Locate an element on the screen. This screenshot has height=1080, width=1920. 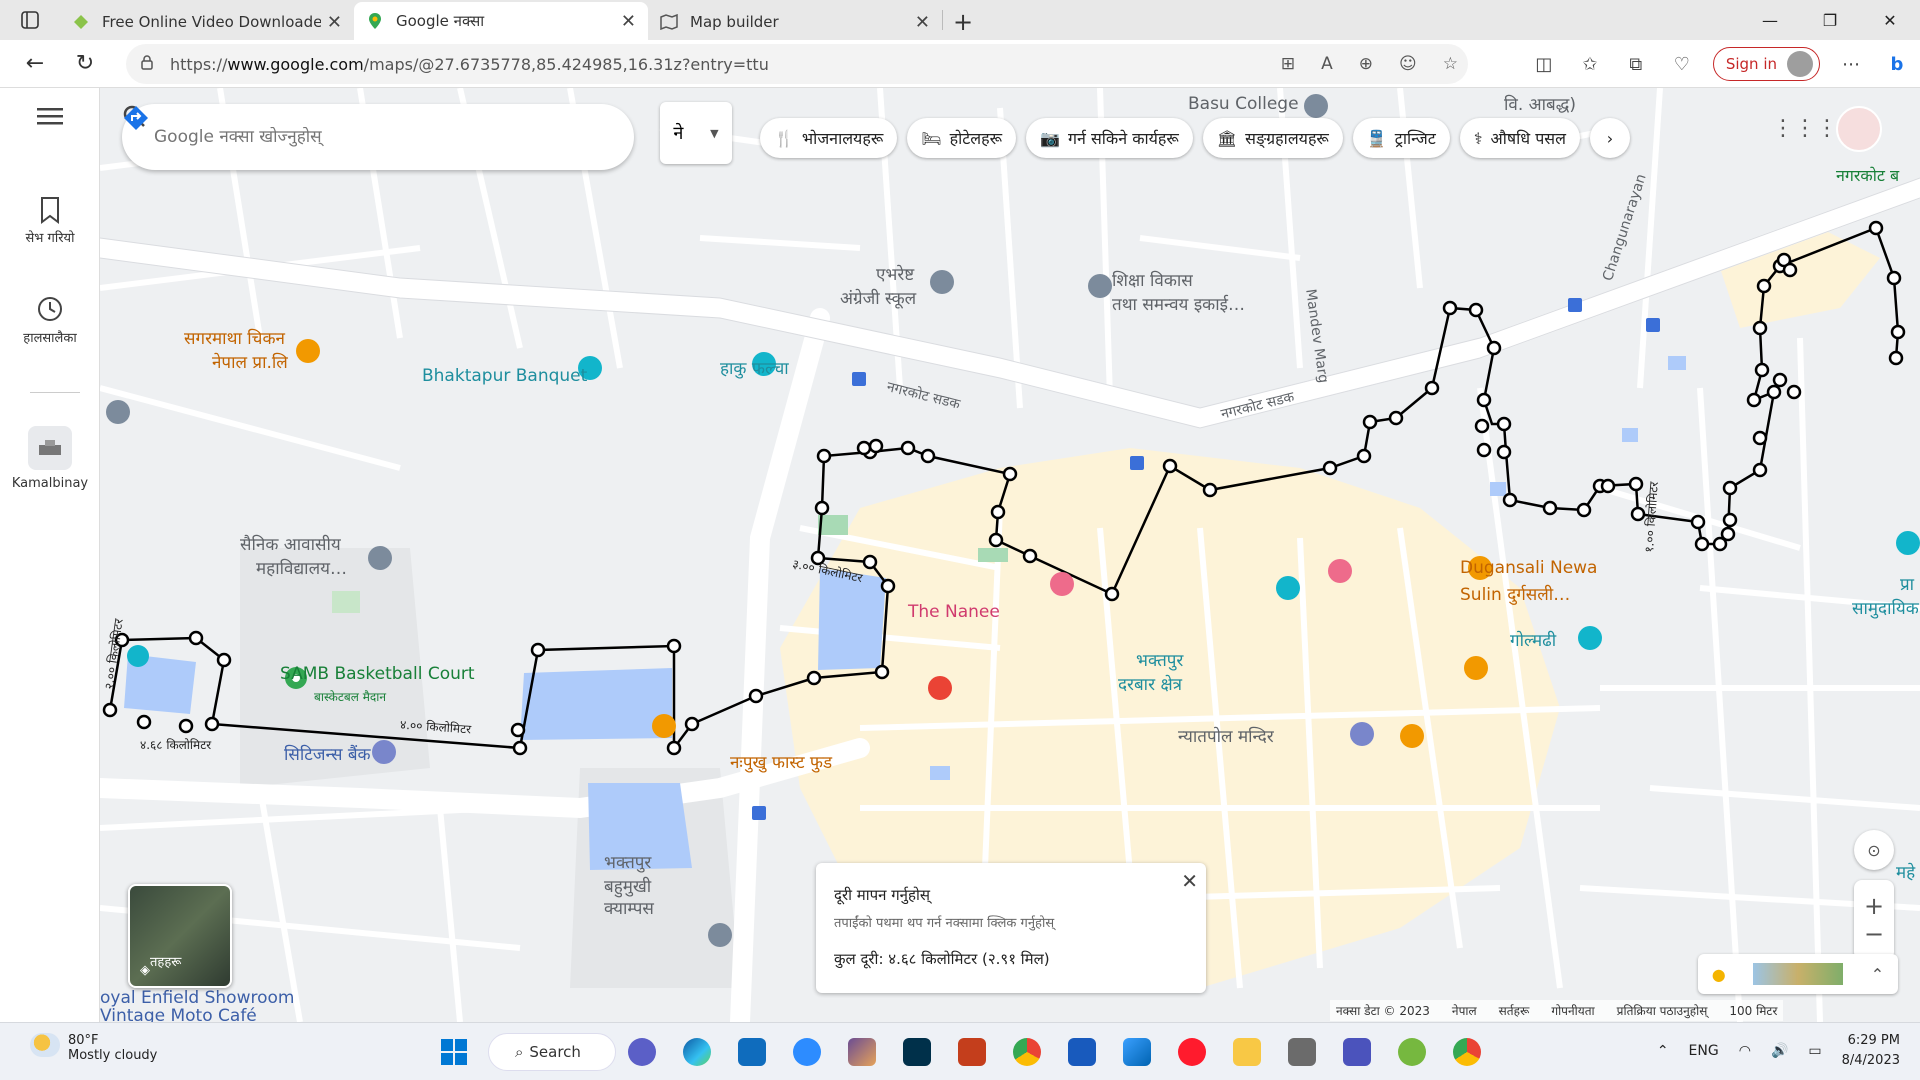
sign-in-button: Sign in is located at coordinates (1766, 64).